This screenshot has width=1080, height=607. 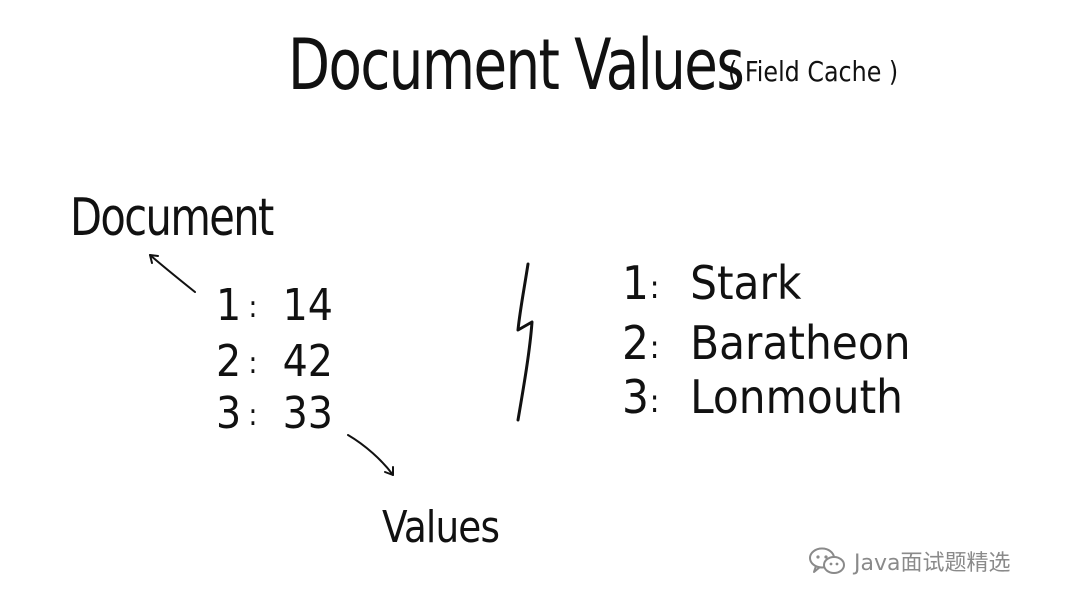 I want to click on values-label: Values, so click(x=441, y=527).